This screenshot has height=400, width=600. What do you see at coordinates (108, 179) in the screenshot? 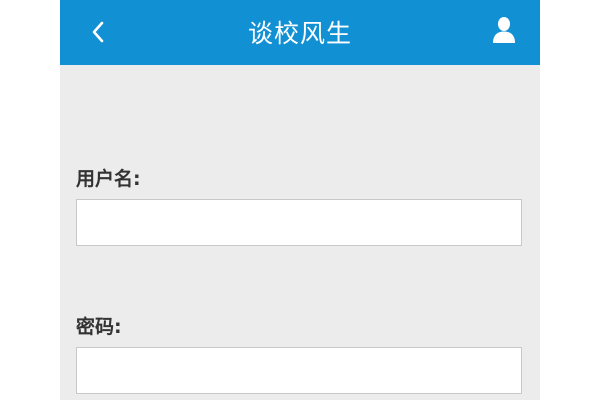
I see `username-label: 用户名:` at bounding box center [108, 179].